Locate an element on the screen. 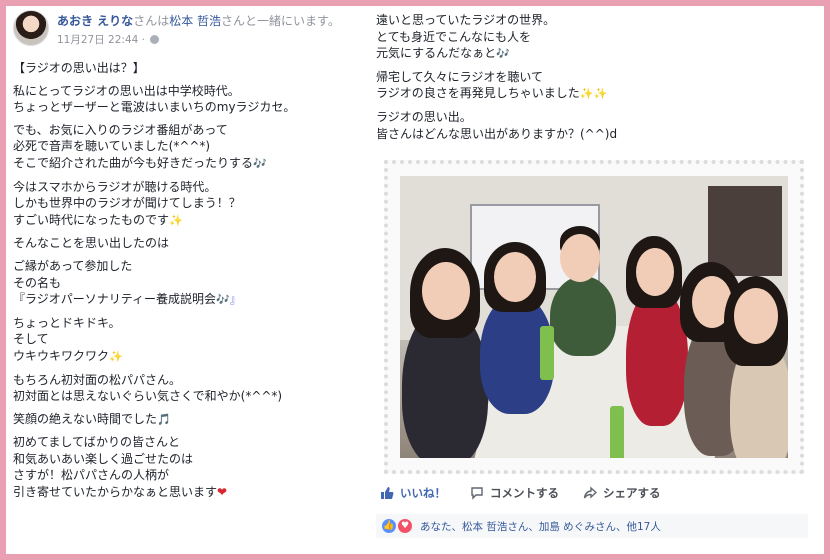 This screenshot has width=830, height=560. globe-icon is located at coordinates (155, 39).